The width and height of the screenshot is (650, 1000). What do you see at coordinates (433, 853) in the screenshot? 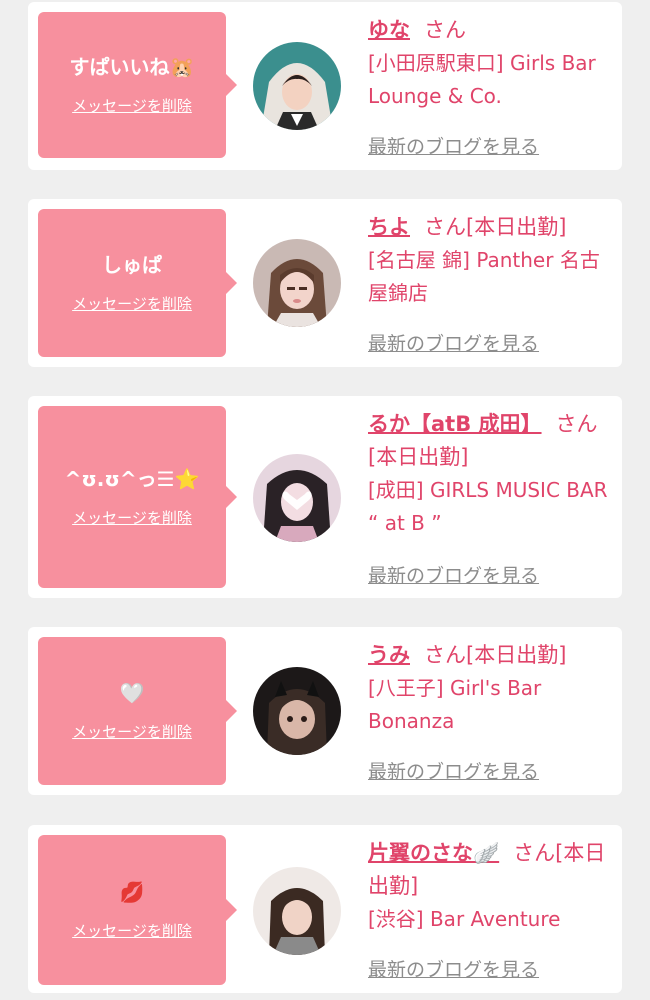
I see `user-name-link: 片翼のさな🪽` at bounding box center [433, 853].